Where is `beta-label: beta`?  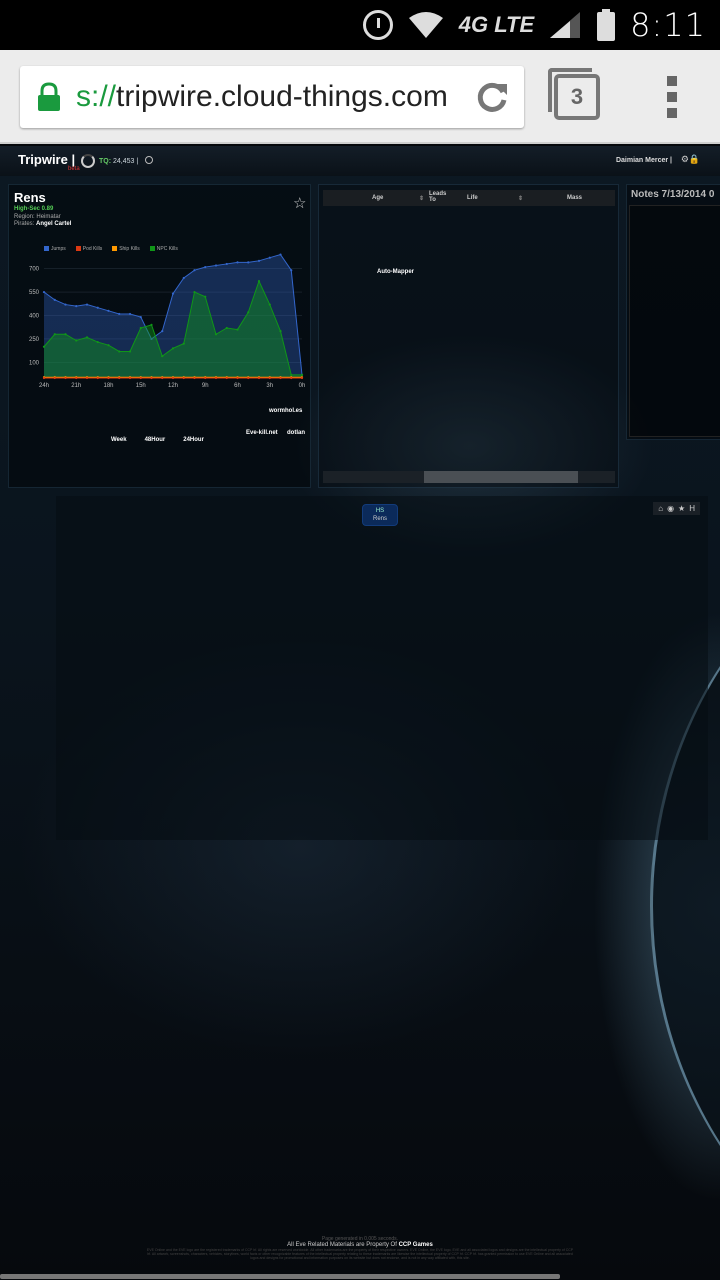 beta-label: beta is located at coordinates (74, 169).